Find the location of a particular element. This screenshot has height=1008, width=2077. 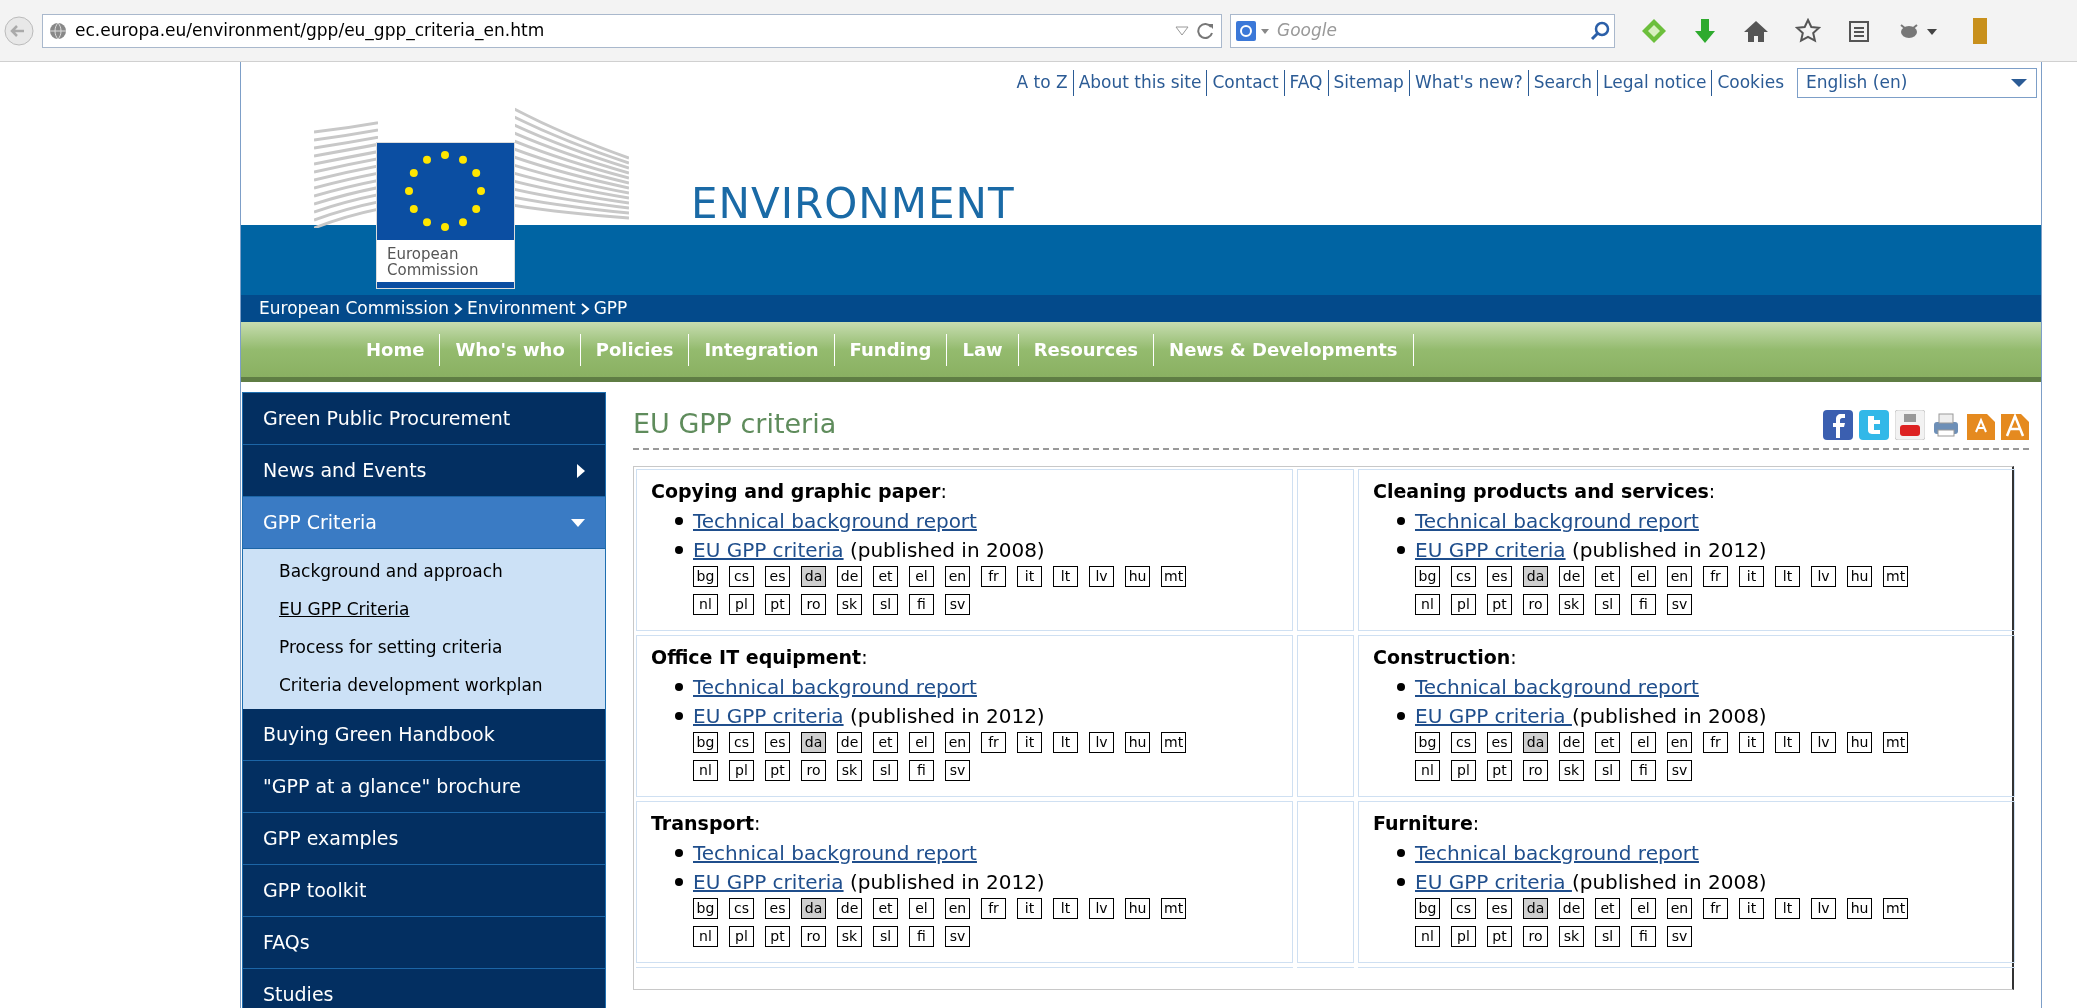

top-link: Search is located at coordinates (1562, 83).